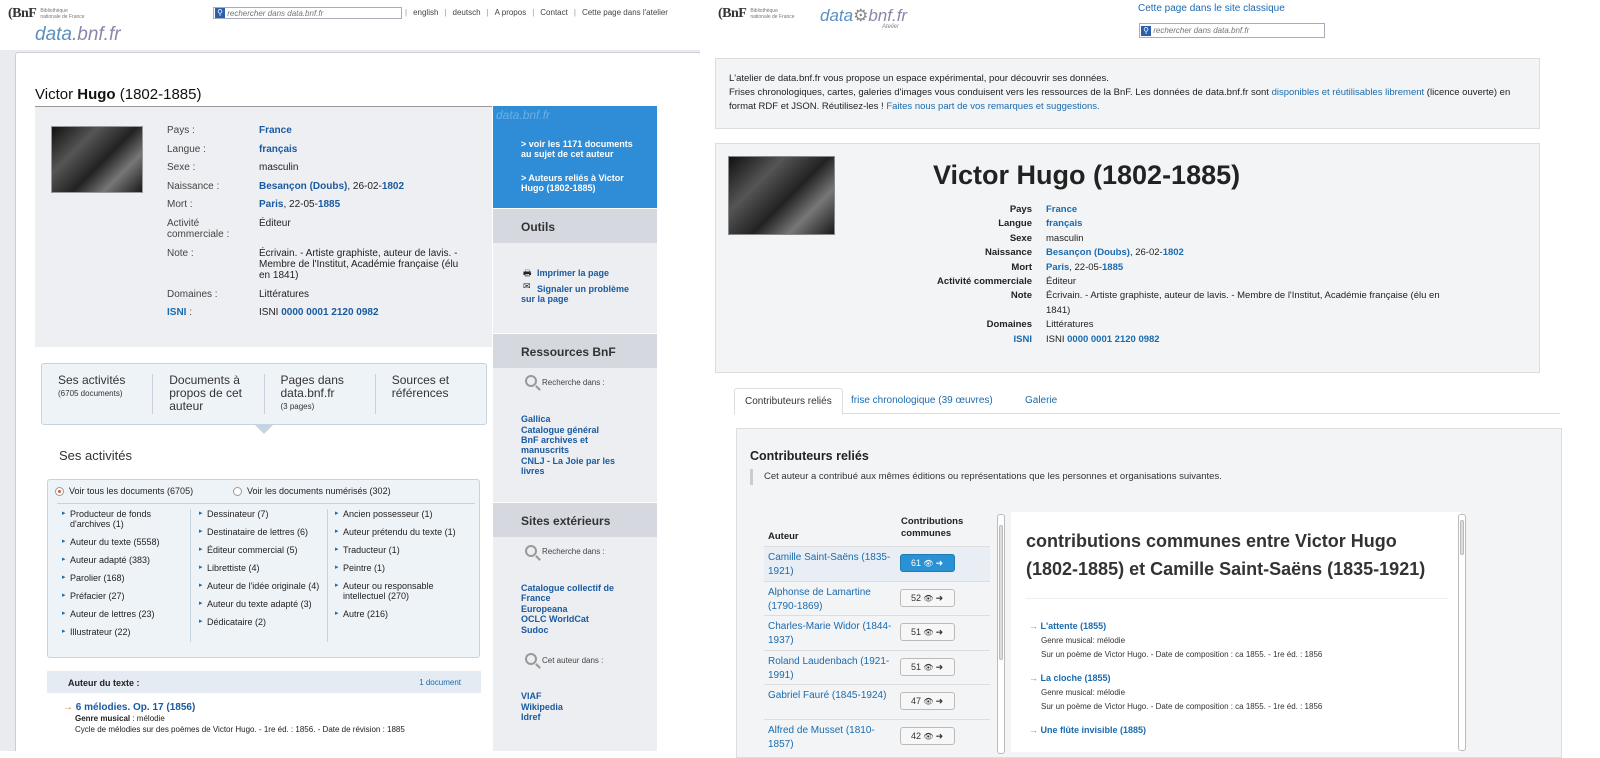 This screenshot has height=758, width=1600. I want to click on filter-item: Illustrateur (22), so click(125, 632).